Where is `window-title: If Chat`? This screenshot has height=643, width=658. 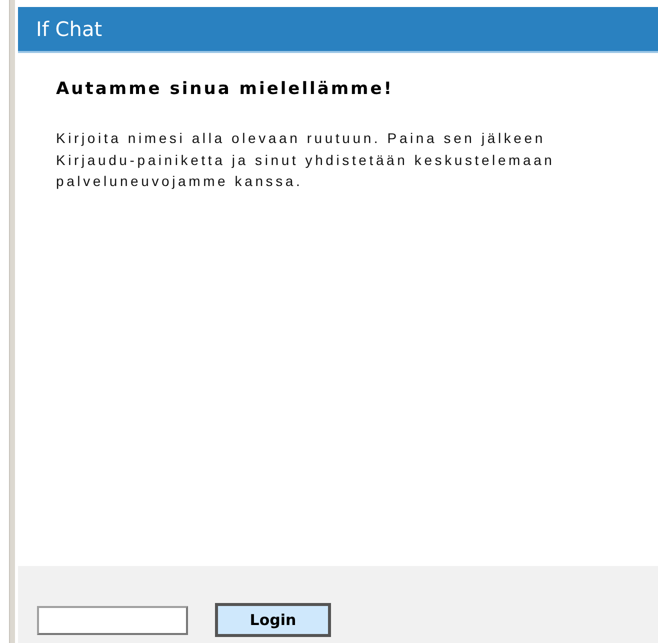
window-title: If Chat is located at coordinates (69, 29).